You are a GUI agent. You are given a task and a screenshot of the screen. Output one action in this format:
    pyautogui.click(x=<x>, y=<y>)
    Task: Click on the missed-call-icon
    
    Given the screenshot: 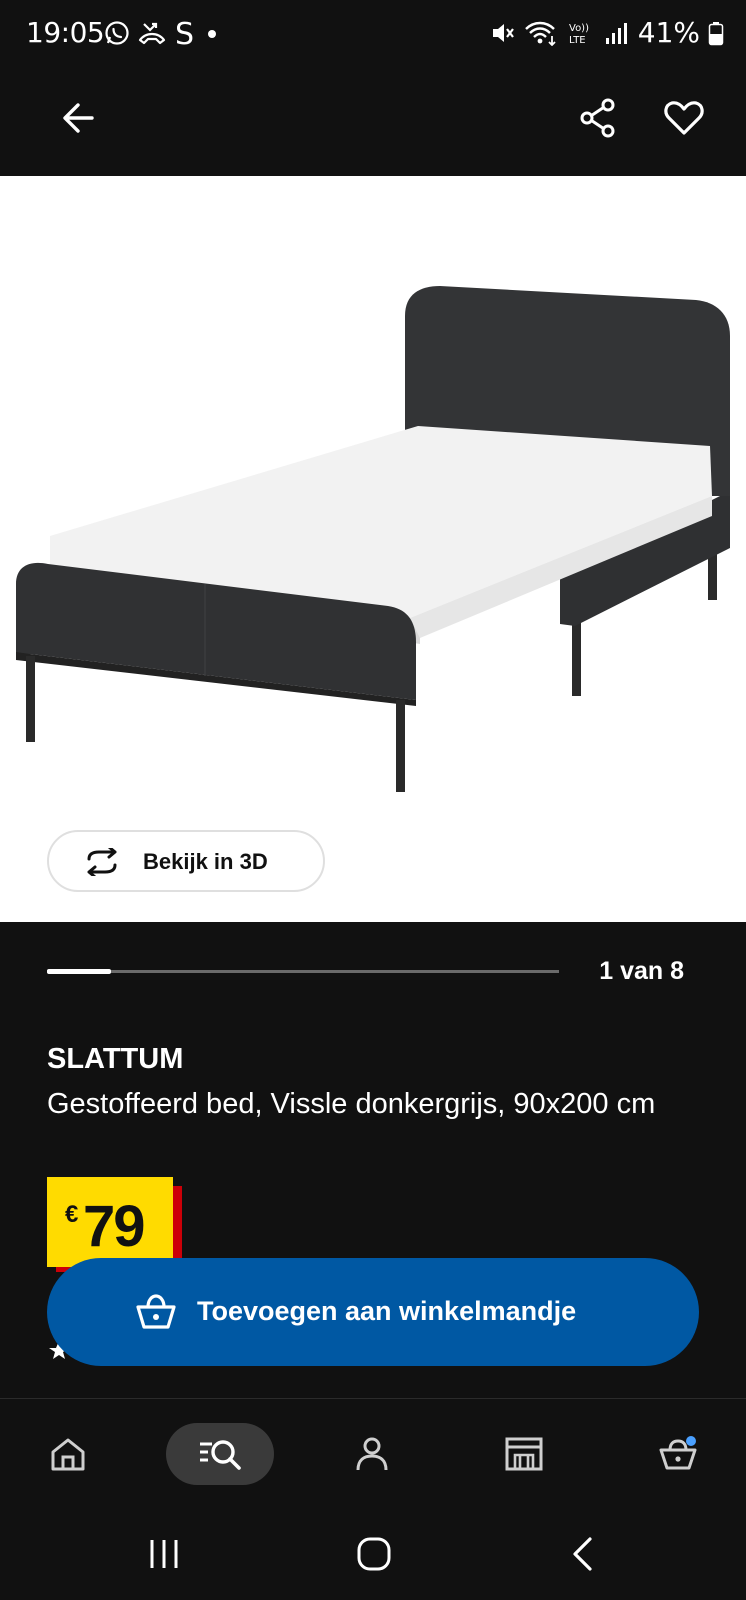 What is the action you would take?
    pyautogui.click(x=152, y=33)
    